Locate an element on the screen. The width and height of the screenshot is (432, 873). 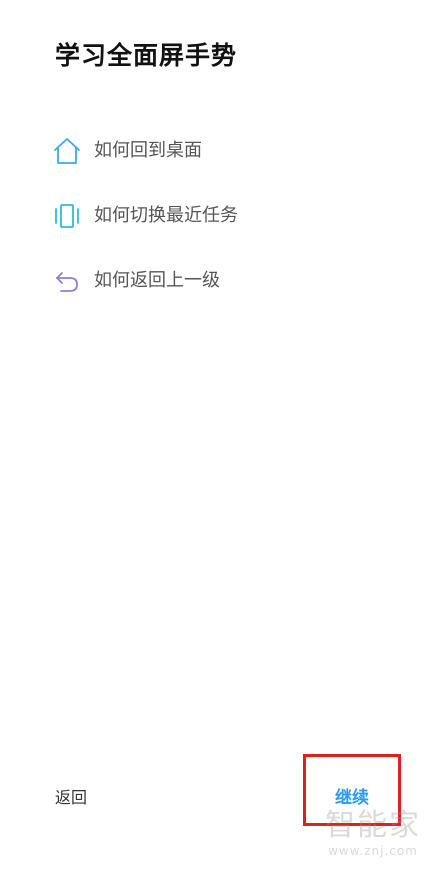
watermark-url: www.znj.com is located at coordinates (373, 851).